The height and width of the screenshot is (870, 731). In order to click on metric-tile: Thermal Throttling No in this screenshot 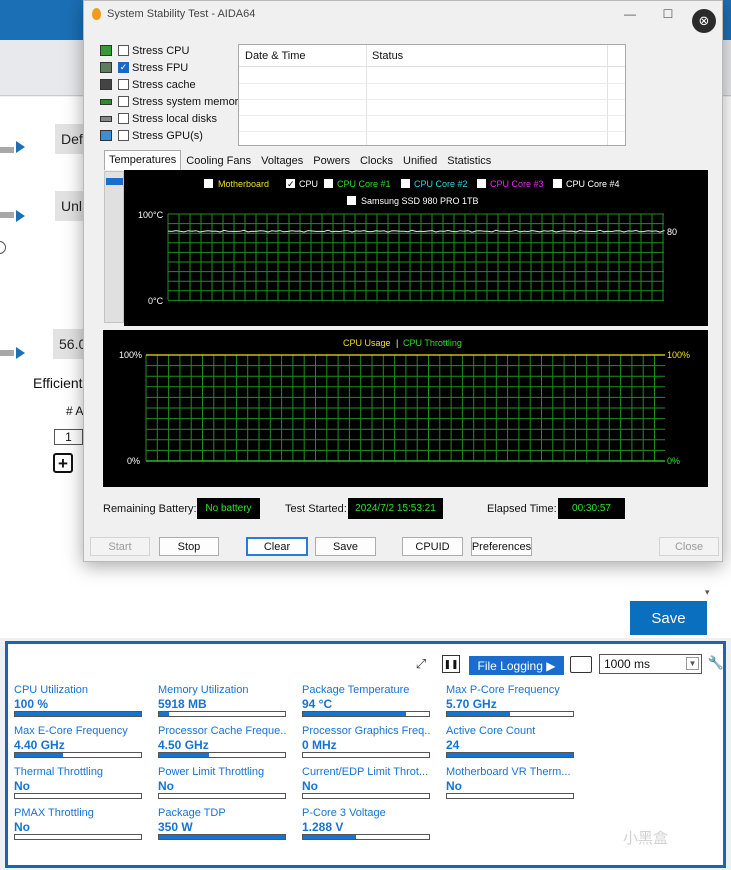, I will do `click(78, 782)`.